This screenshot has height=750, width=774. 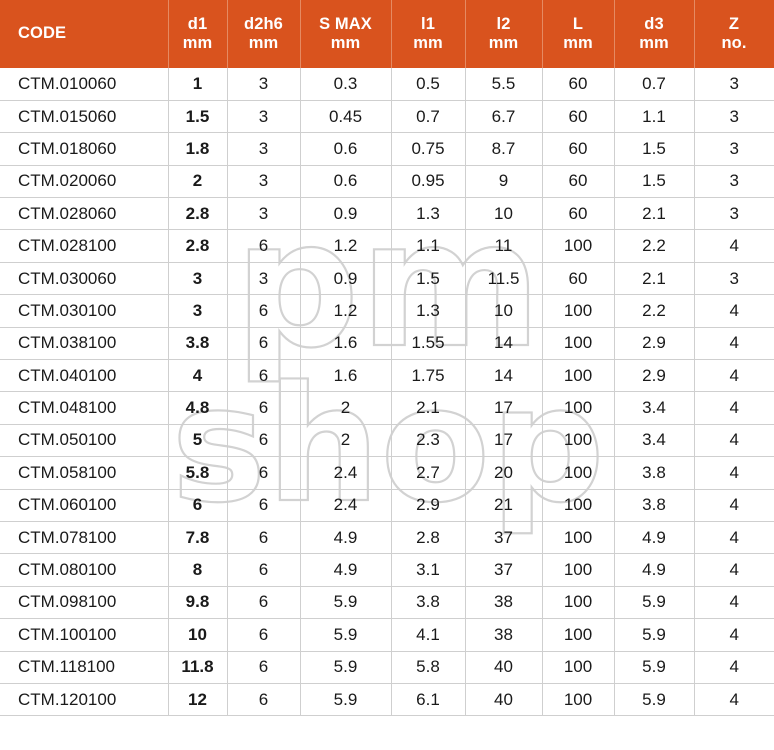 What do you see at coordinates (387, 667) in the screenshot?
I see `table-row: CTM.118100 11.8 6 5.9 5.8 40 100 5.9 4` at bounding box center [387, 667].